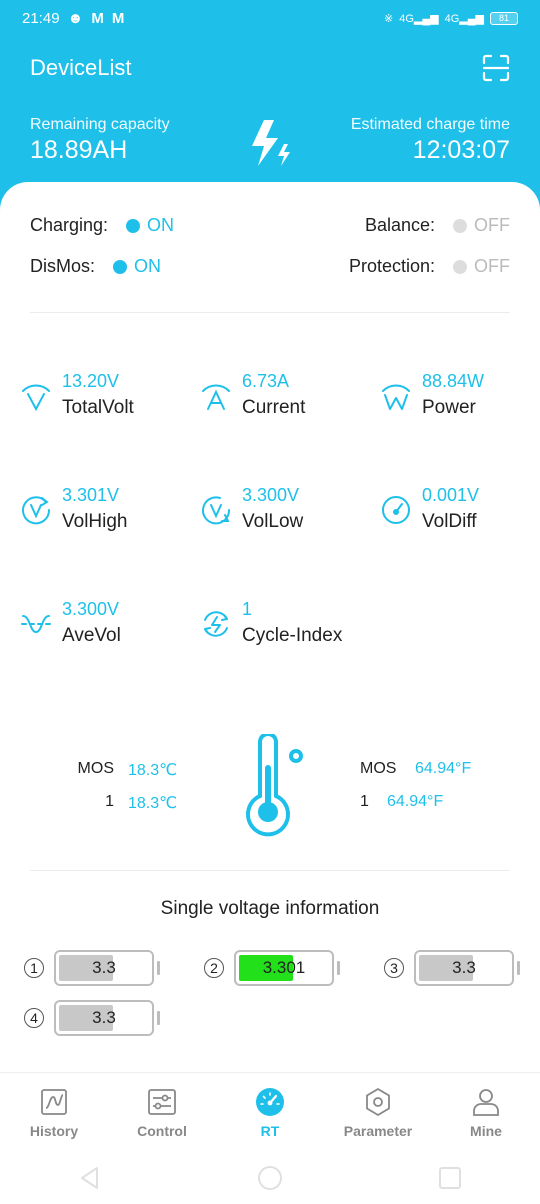  Describe the element at coordinates (90, 1178) in the screenshot. I see `back-icon` at that location.